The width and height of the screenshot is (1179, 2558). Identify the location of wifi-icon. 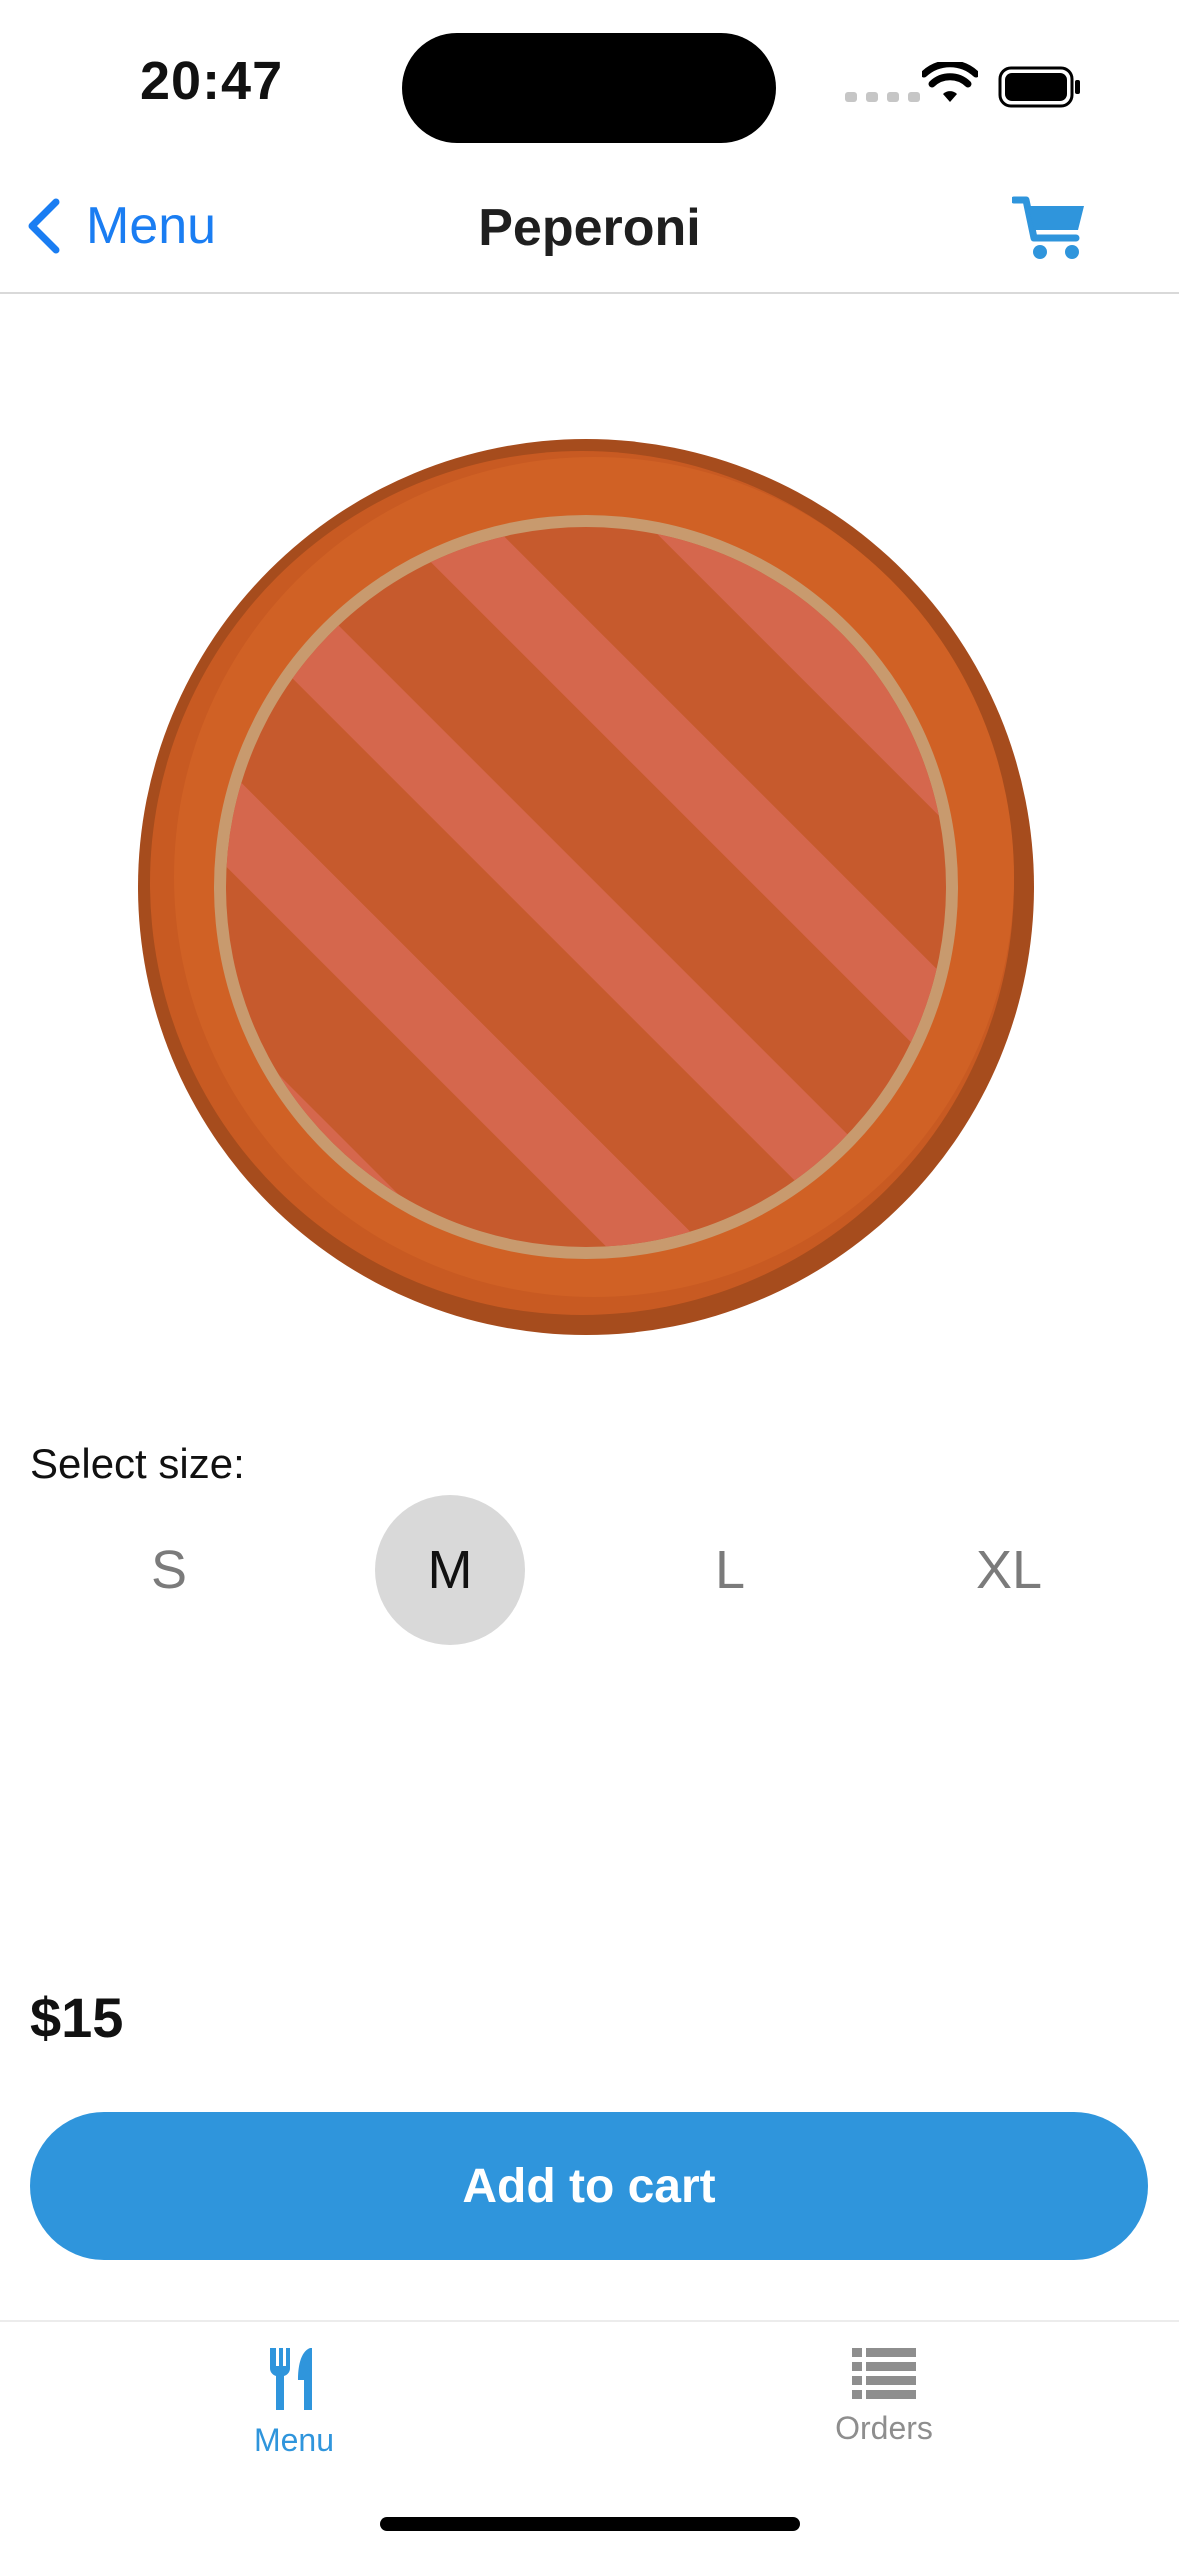
(950, 82).